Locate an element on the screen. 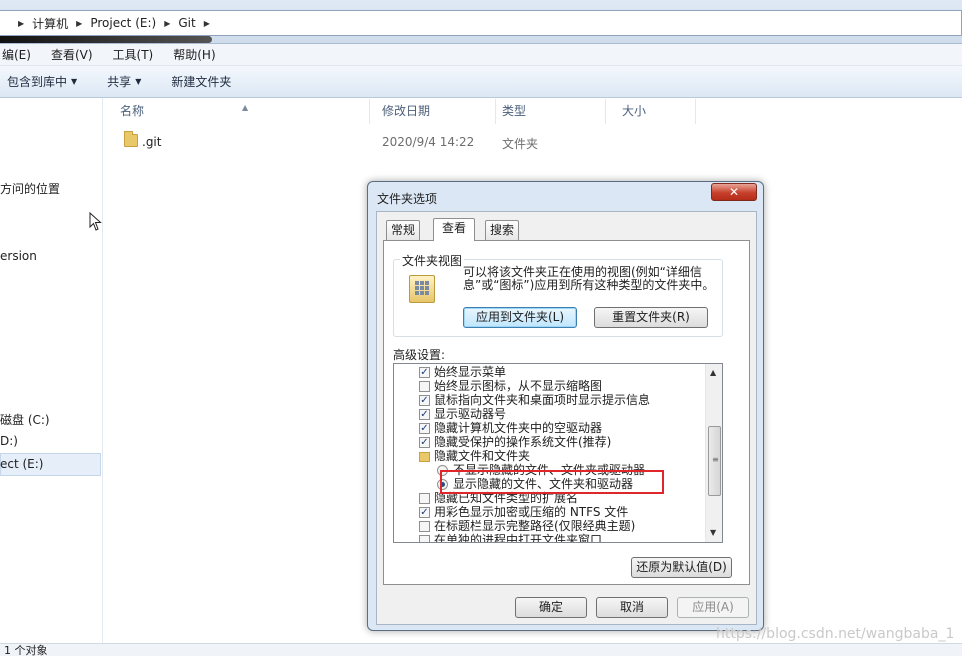 The height and width of the screenshot is (658, 962). advanced-settings-label: 高级设置: is located at coordinates (419, 355).